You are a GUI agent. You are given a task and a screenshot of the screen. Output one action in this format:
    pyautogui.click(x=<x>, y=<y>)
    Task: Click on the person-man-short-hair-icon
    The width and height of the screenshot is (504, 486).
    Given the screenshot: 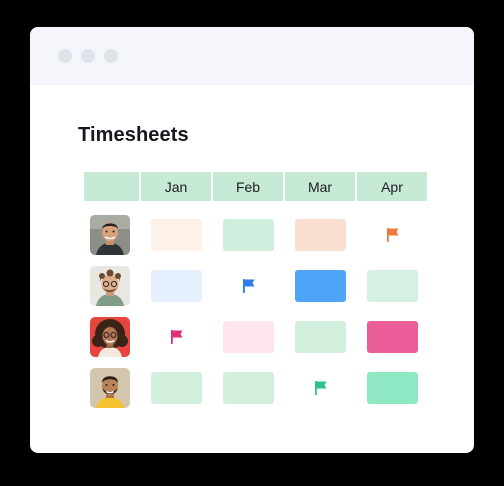 What is the action you would take?
    pyautogui.click(x=110, y=235)
    